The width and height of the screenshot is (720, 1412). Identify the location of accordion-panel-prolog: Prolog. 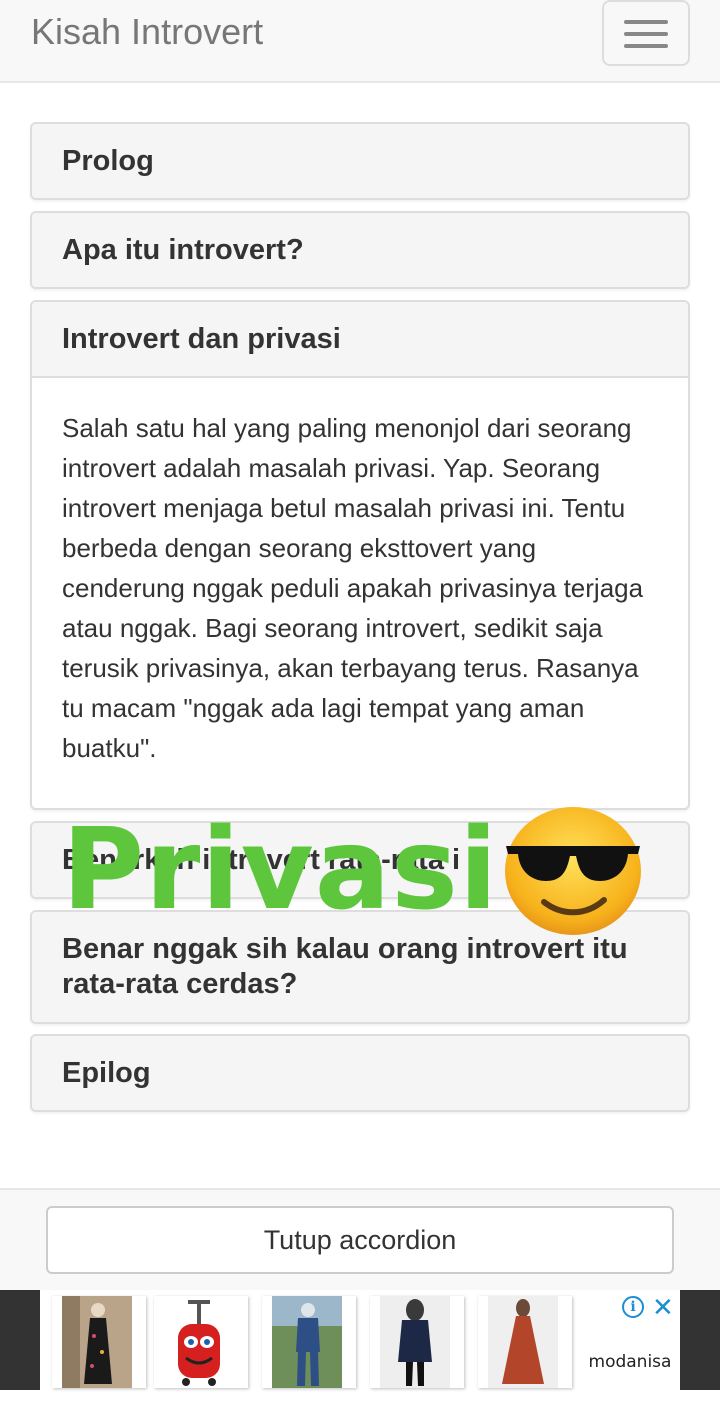
(360, 161).